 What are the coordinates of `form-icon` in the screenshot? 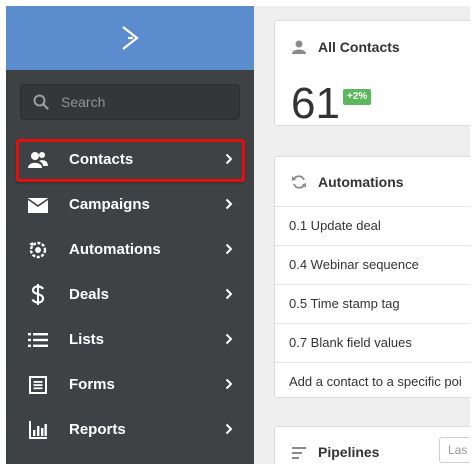 It's located at (38, 385).